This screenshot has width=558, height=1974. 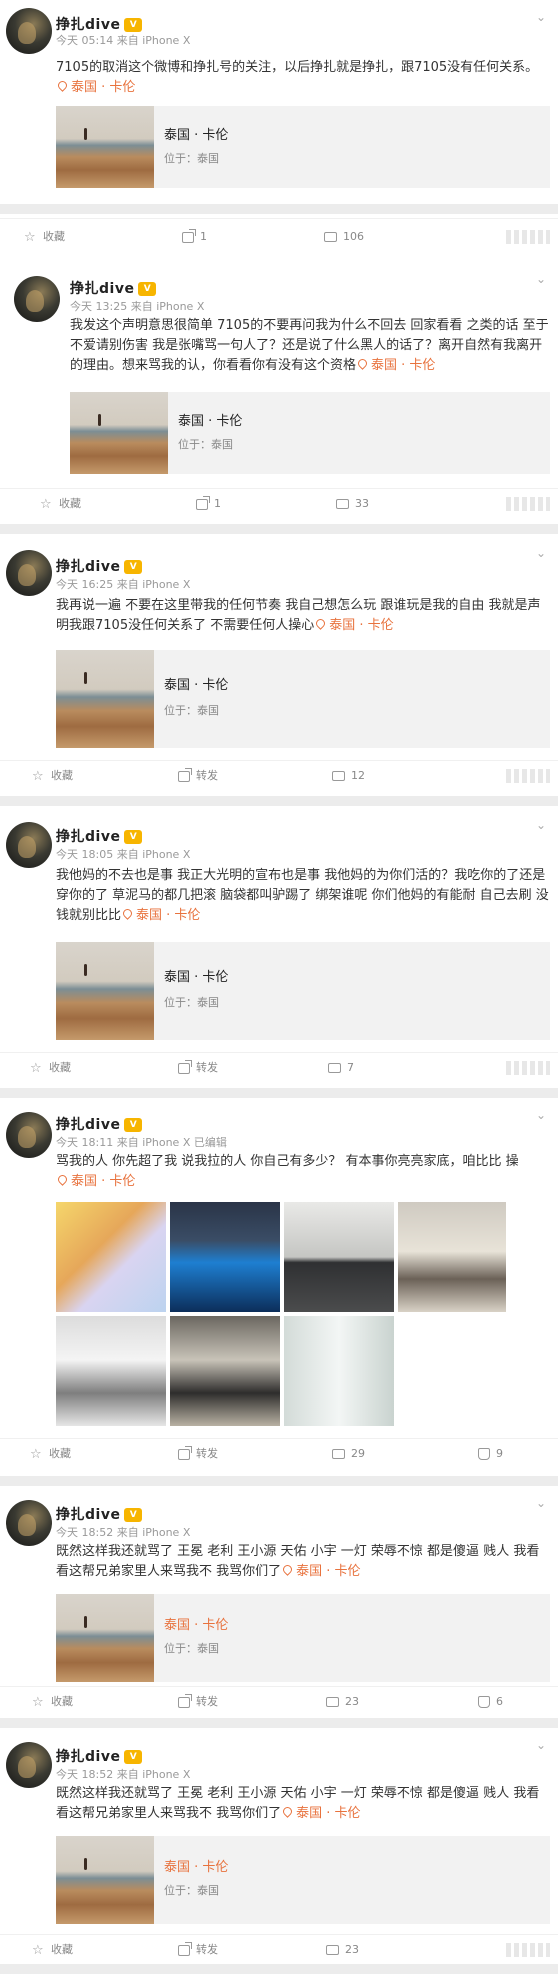 What do you see at coordinates (123, 584) in the screenshot?
I see `post-meta: 今天 16:25 来自 iPhone X` at bounding box center [123, 584].